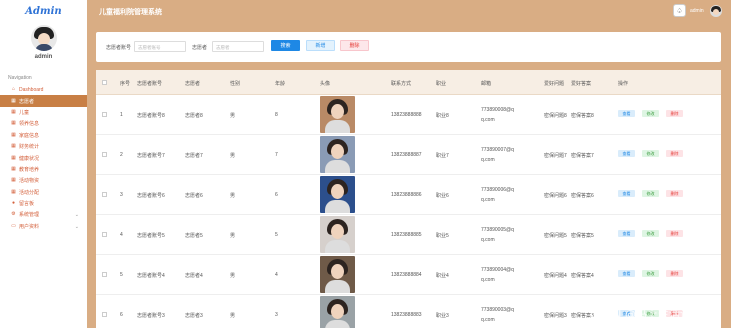 Image resolution: width=731 pixels, height=328 pixels. Describe the element at coordinates (497, 270) in the screenshot. I see `cell-email: 773890004@q` at that location.